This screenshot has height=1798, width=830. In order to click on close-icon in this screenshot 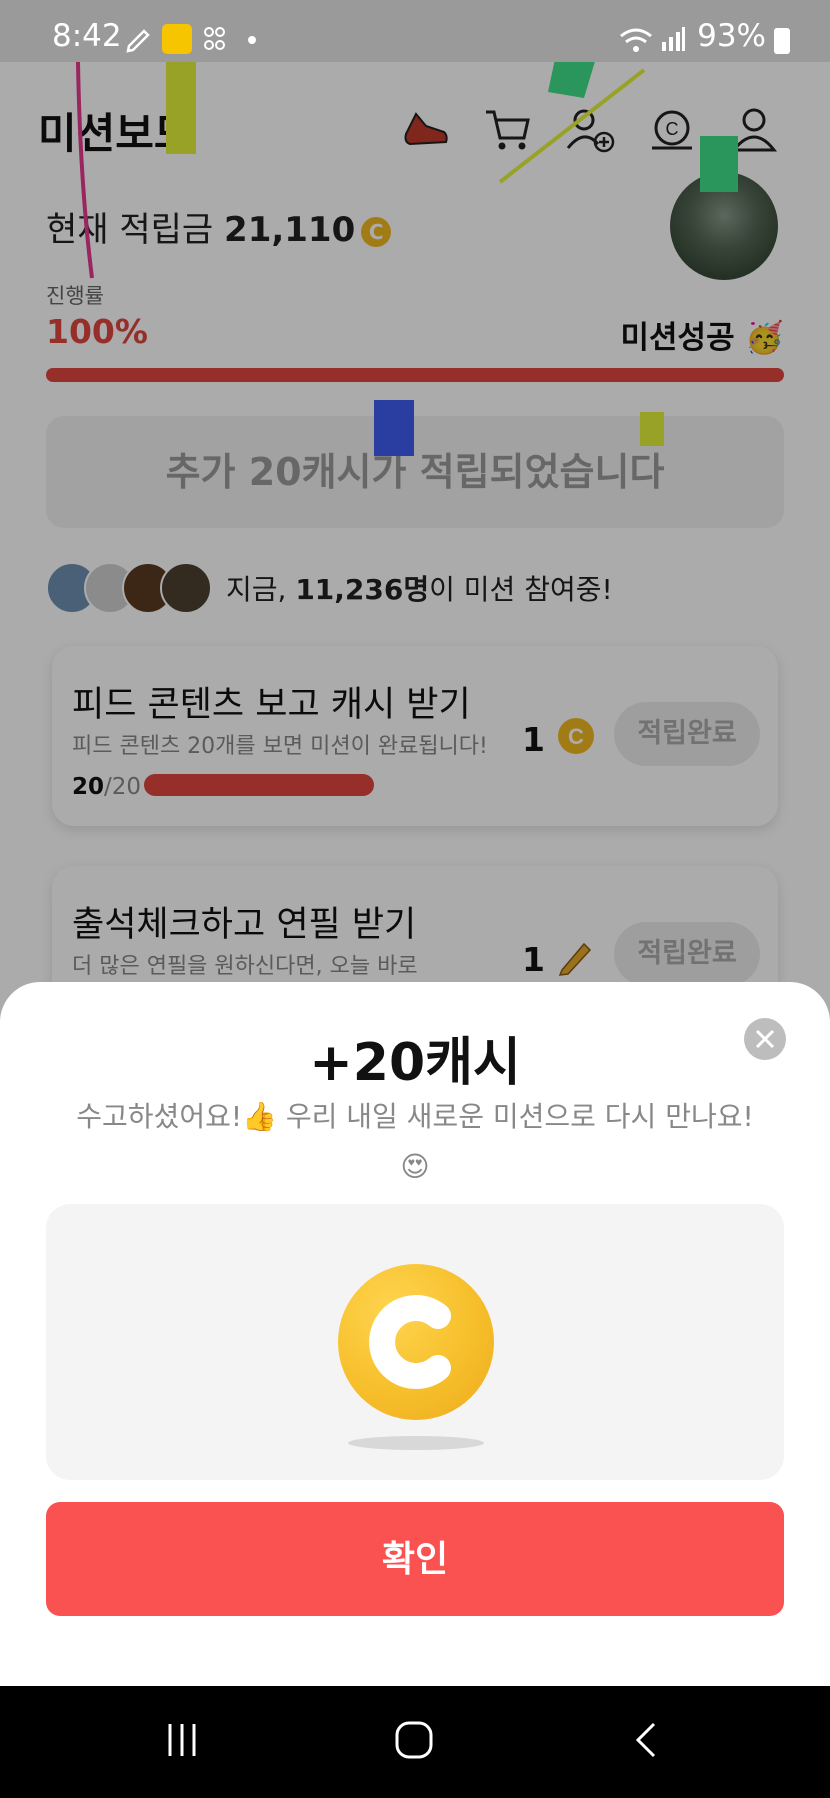, I will do `click(765, 1039)`.